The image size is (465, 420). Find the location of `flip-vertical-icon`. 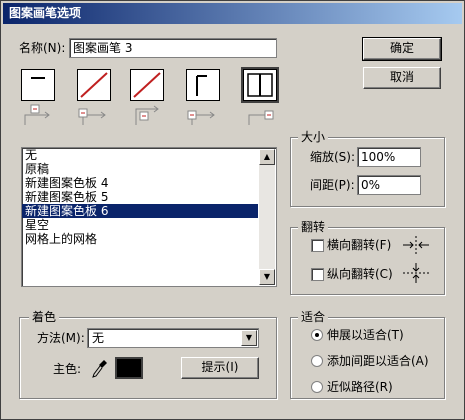

flip-vertical-icon is located at coordinates (416, 273).